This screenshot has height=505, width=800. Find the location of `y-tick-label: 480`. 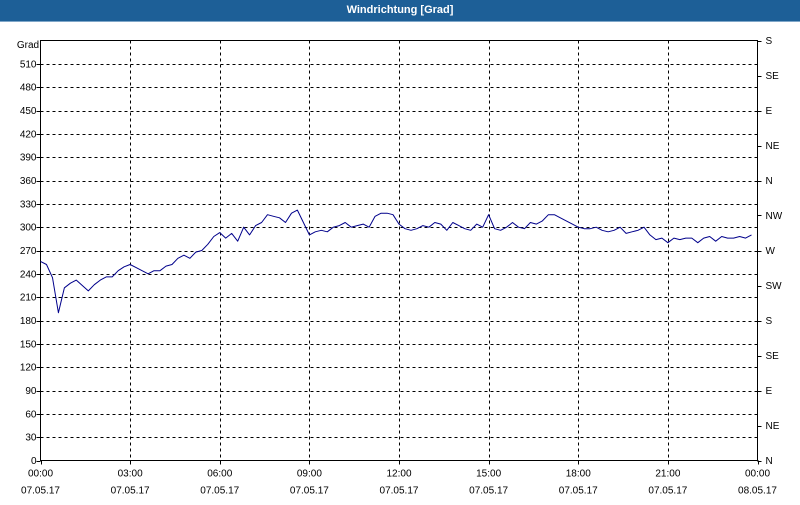

y-tick-label: 480 is located at coordinates (28, 88).